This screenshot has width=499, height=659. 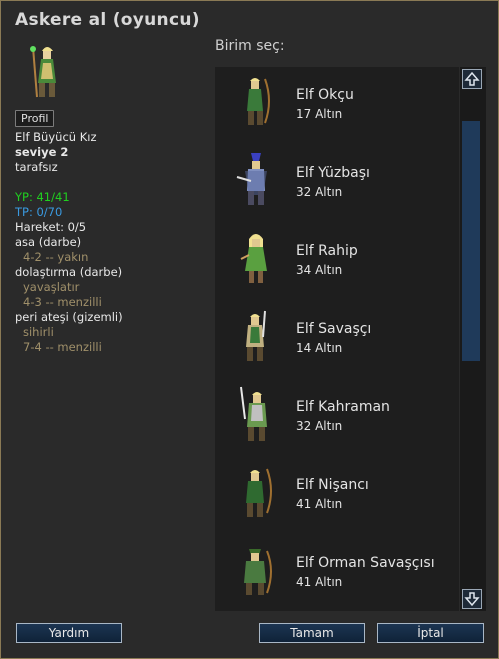 What do you see at coordinates (250, 46) in the screenshot?
I see `unit-list-label: Birim seç:` at bounding box center [250, 46].